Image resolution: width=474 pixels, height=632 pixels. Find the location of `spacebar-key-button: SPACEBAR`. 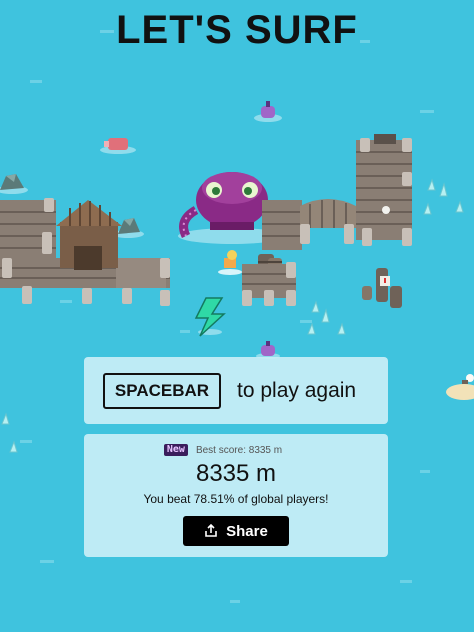

spacebar-key-button: SPACEBAR is located at coordinates (162, 391).